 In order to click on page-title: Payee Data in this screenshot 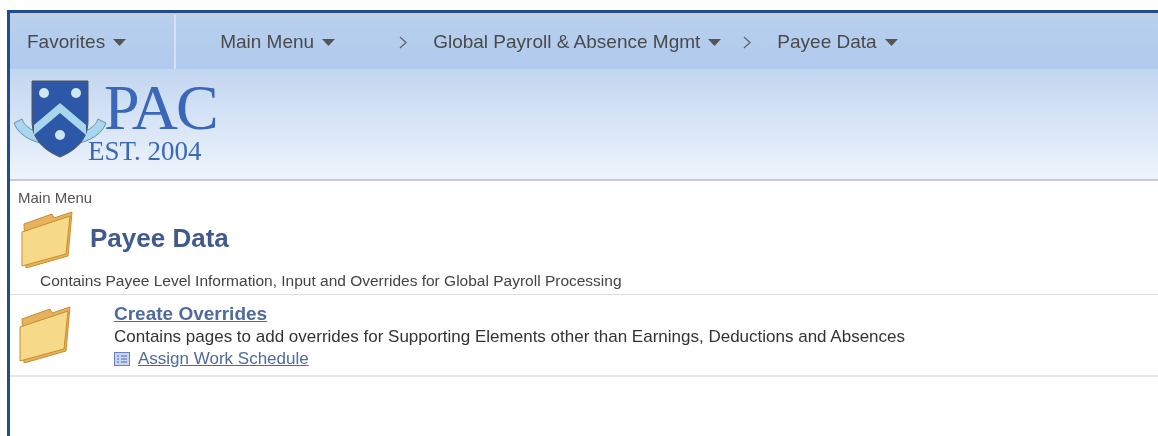, I will do `click(159, 238)`.